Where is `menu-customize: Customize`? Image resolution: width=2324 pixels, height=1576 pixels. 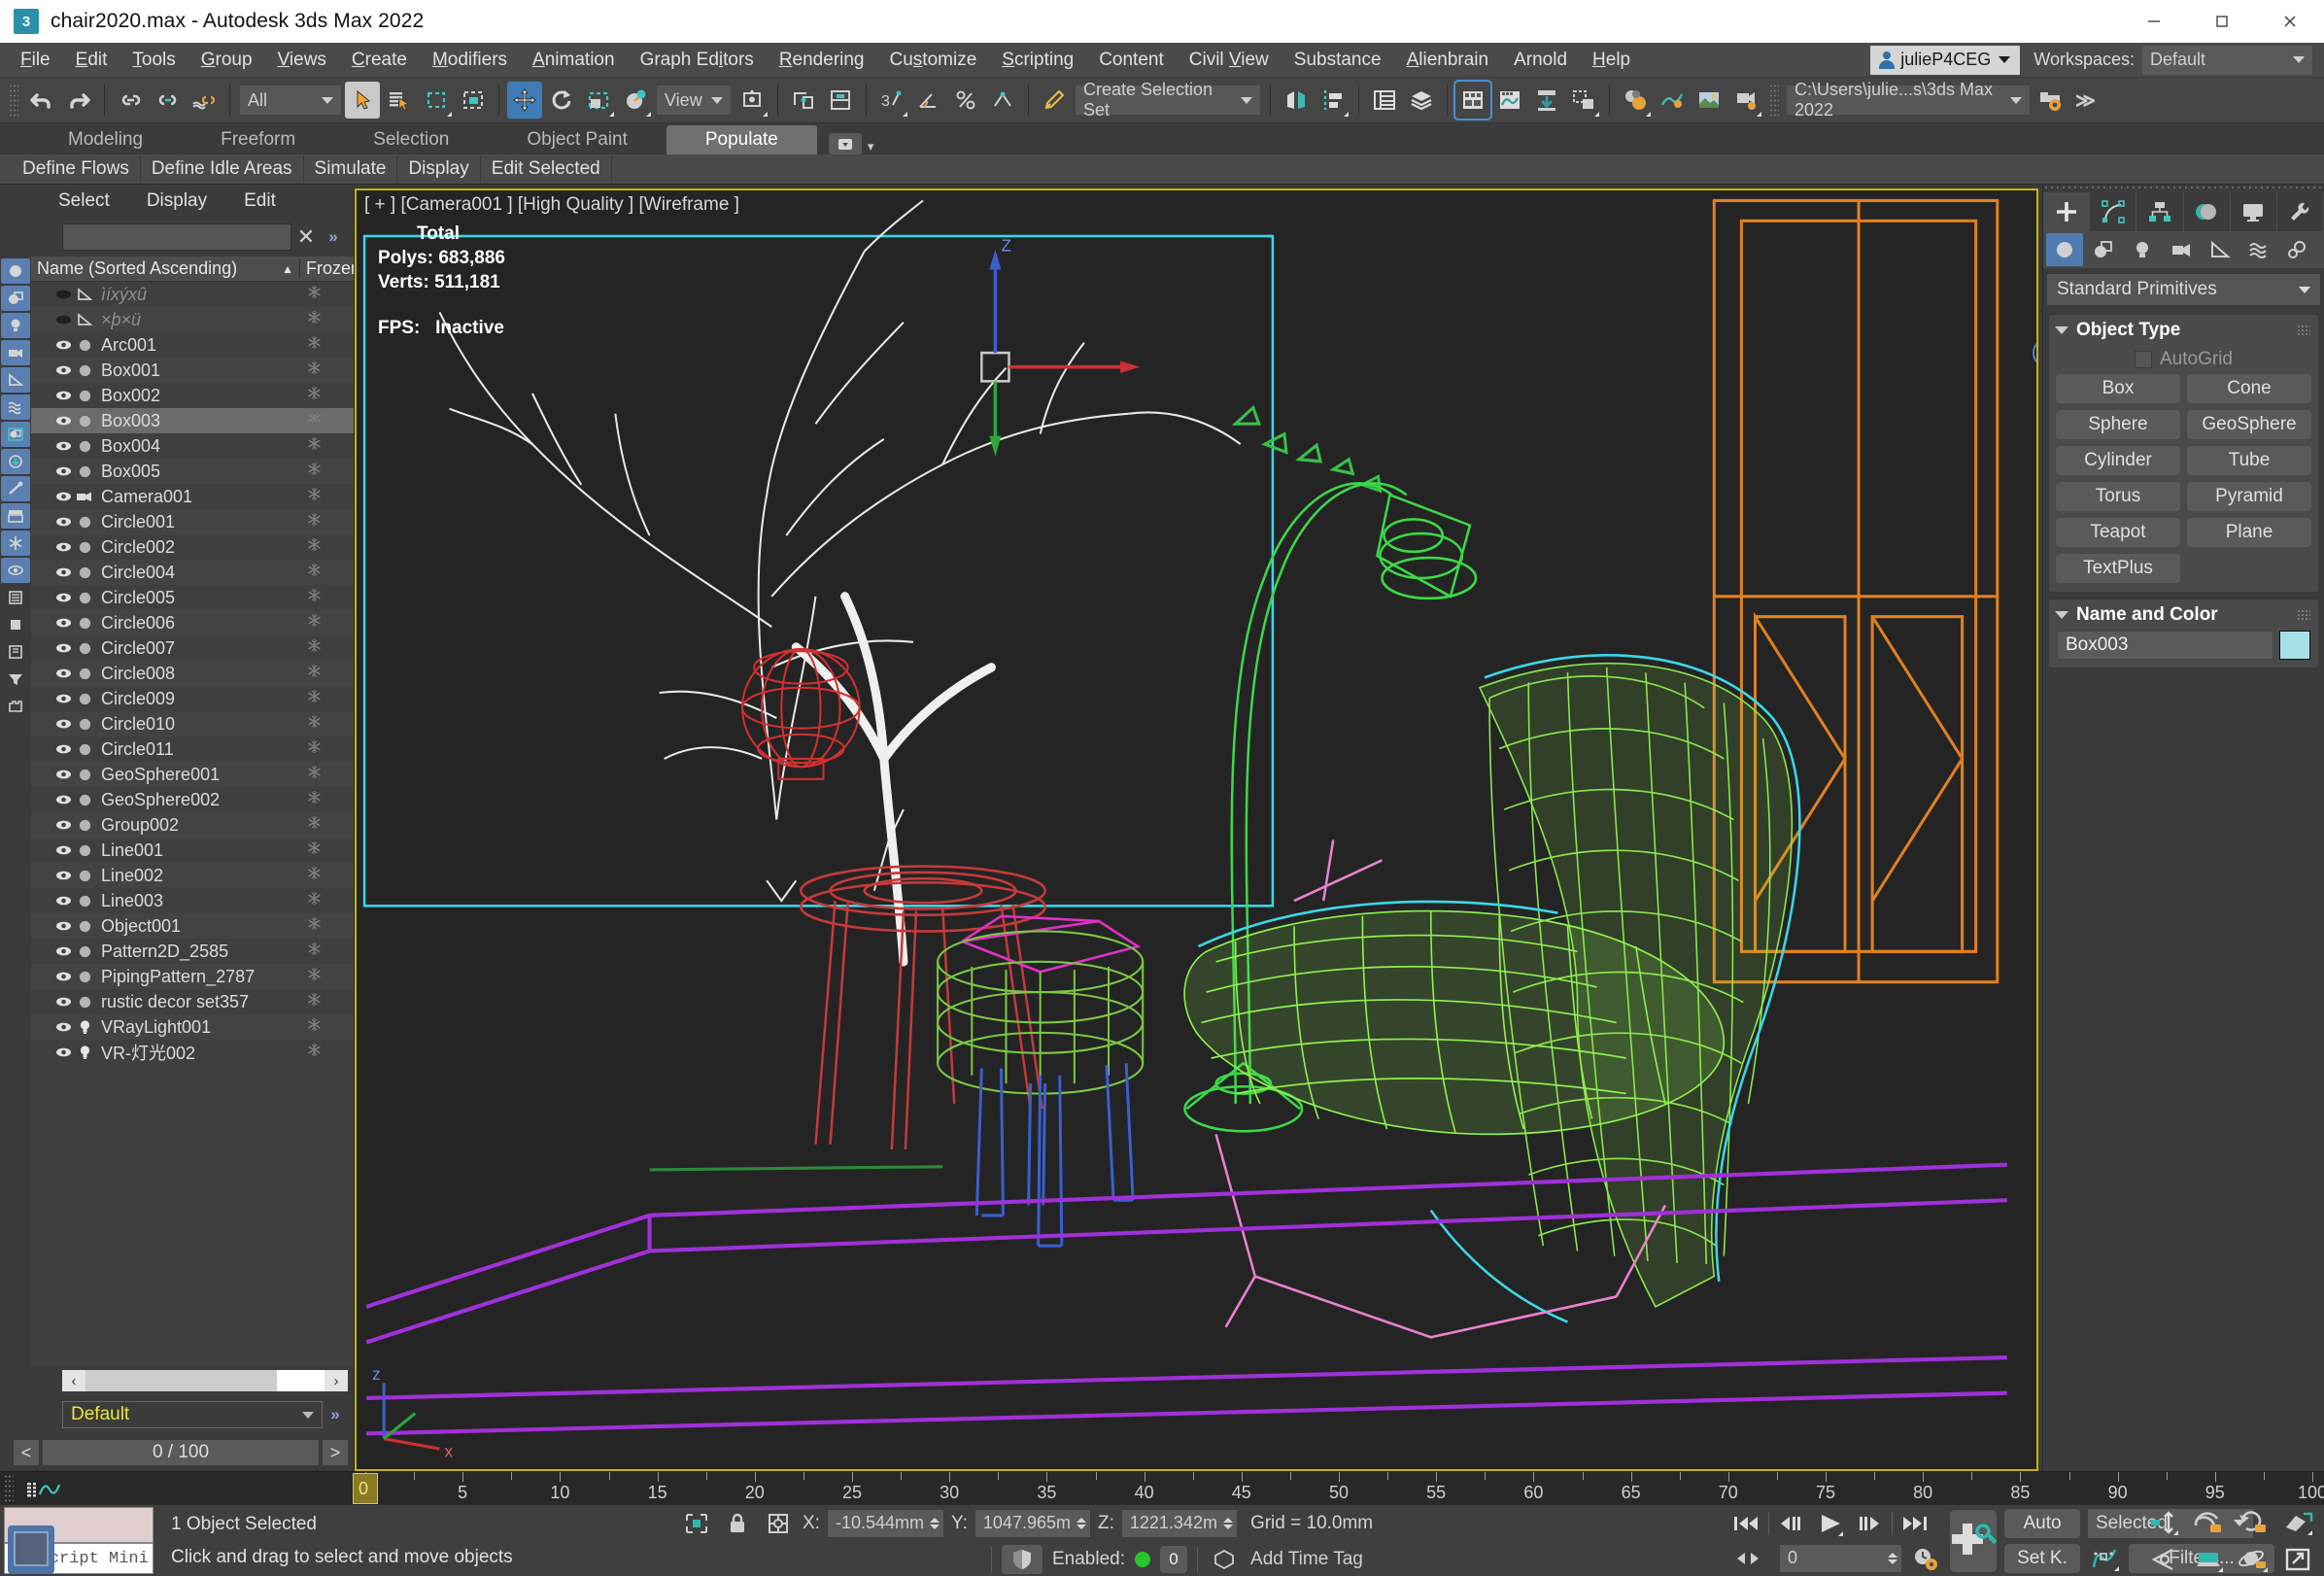
menu-customize: Customize is located at coordinates (934, 61).